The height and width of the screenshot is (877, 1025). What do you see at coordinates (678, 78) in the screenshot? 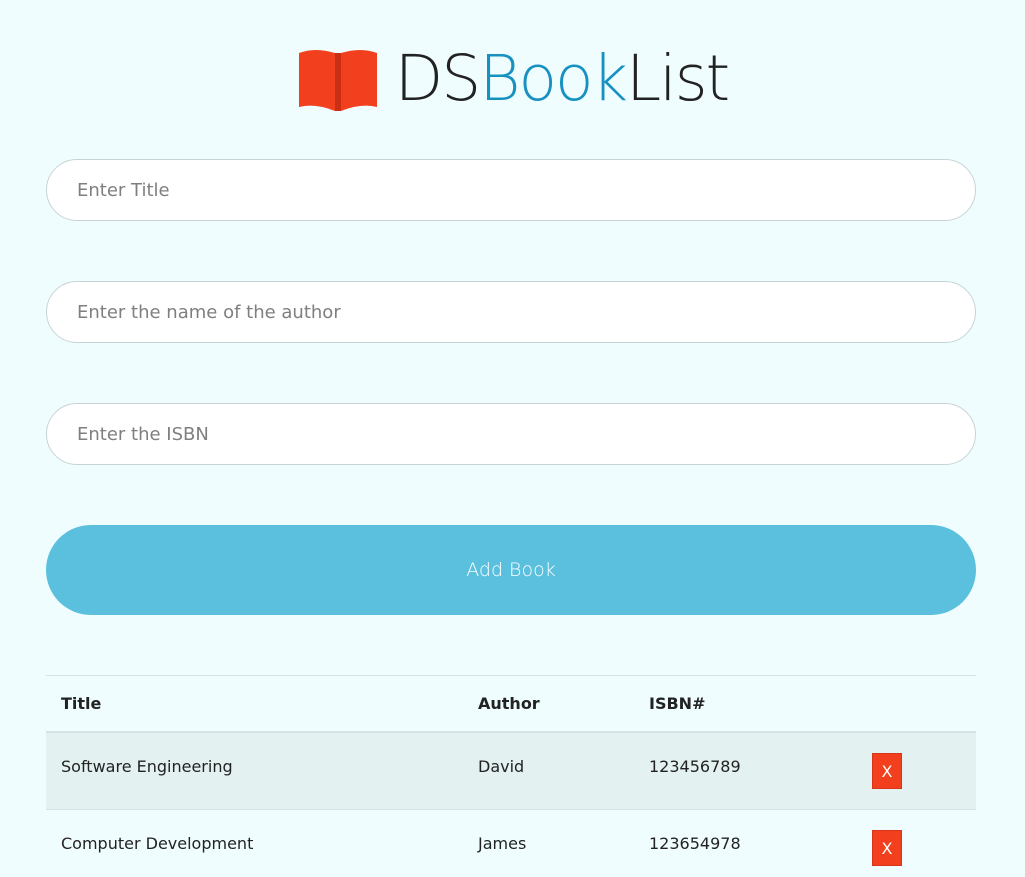
I see `brand-name-list: List` at bounding box center [678, 78].